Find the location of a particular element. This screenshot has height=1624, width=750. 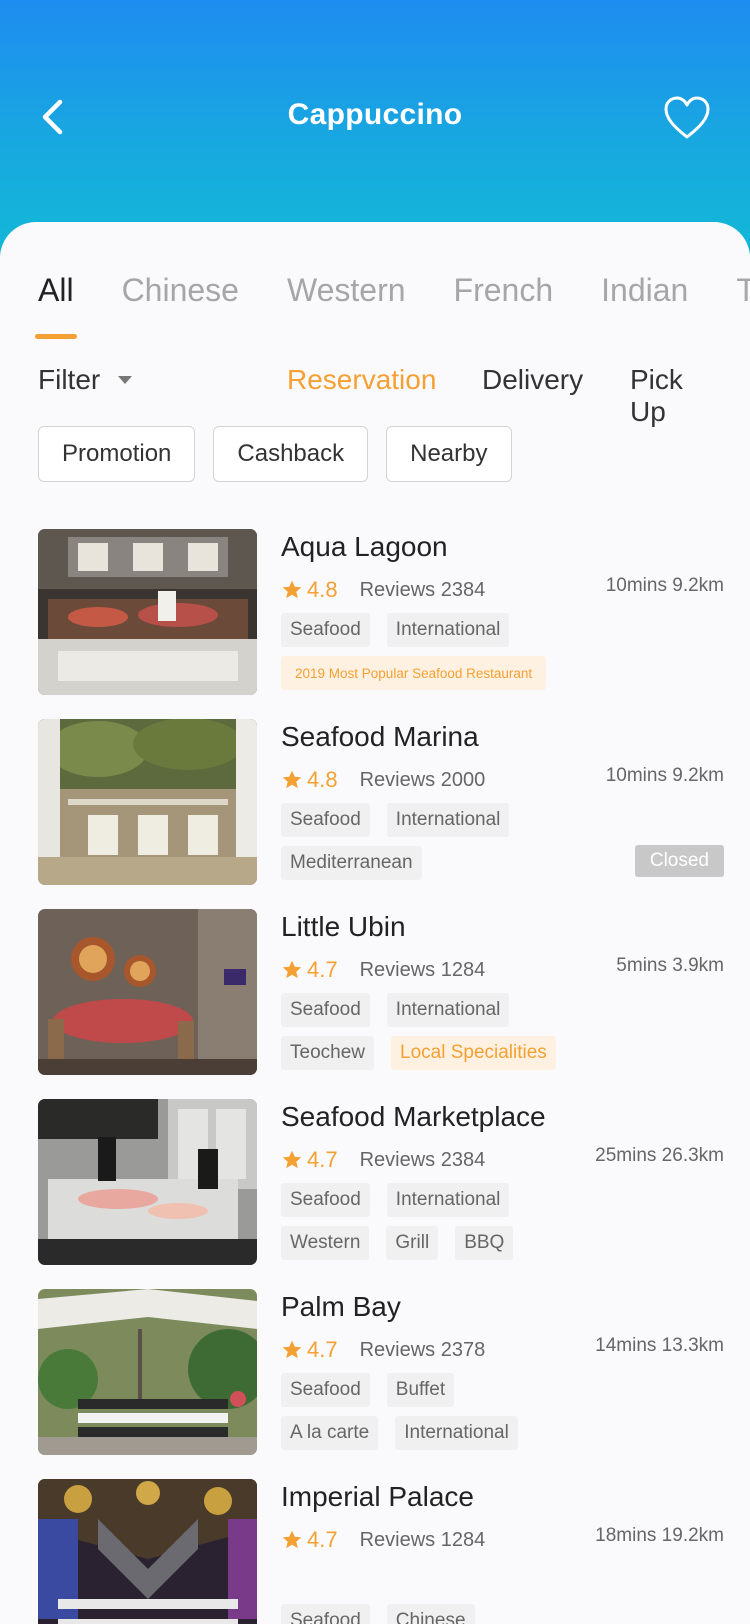

tab-western: Western is located at coordinates (346, 290).